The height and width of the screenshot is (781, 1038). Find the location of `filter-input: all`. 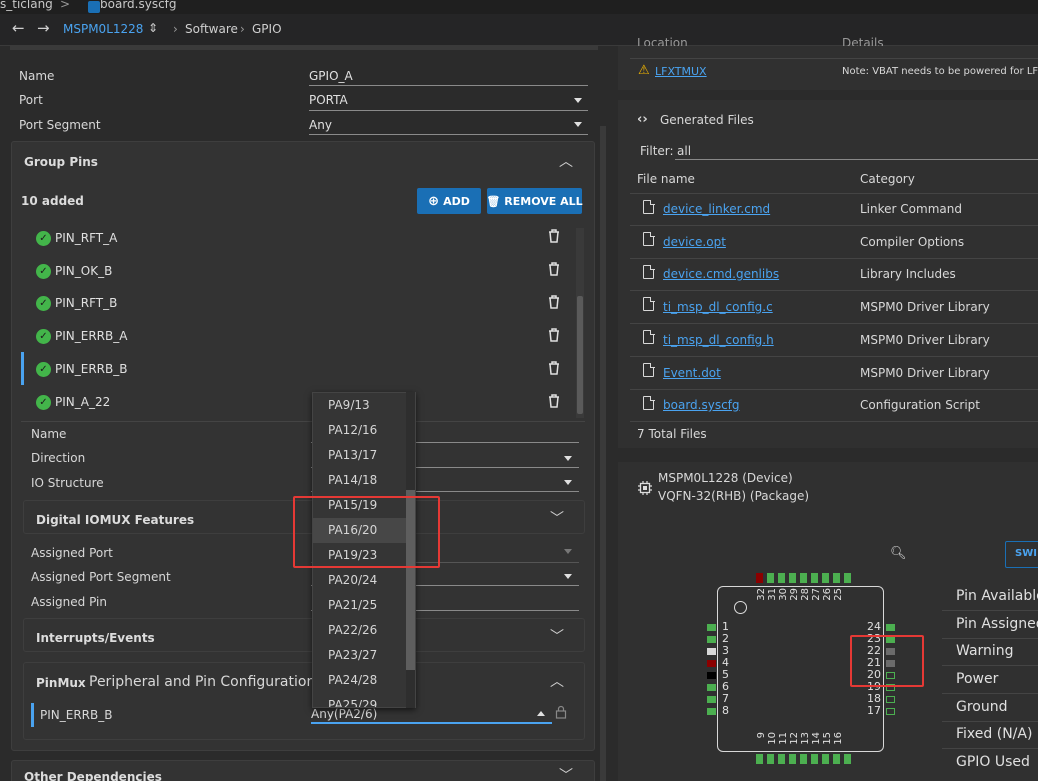

filter-input: all is located at coordinates (684, 151).